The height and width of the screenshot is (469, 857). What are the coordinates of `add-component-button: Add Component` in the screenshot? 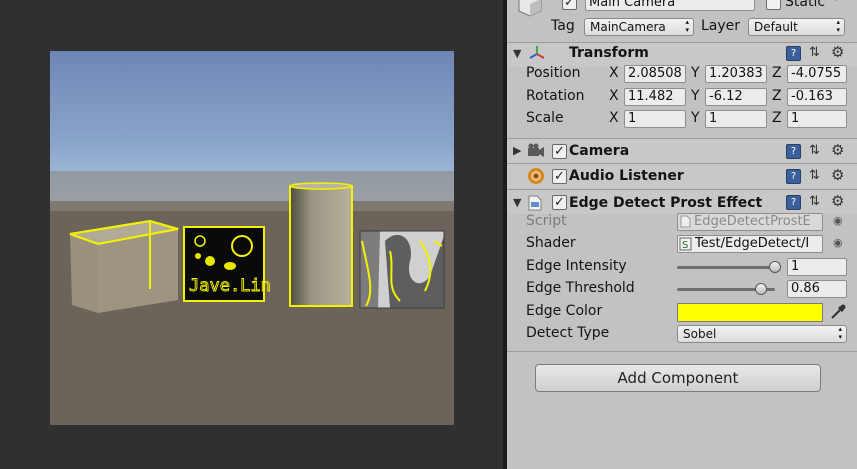 It's located at (678, 378).